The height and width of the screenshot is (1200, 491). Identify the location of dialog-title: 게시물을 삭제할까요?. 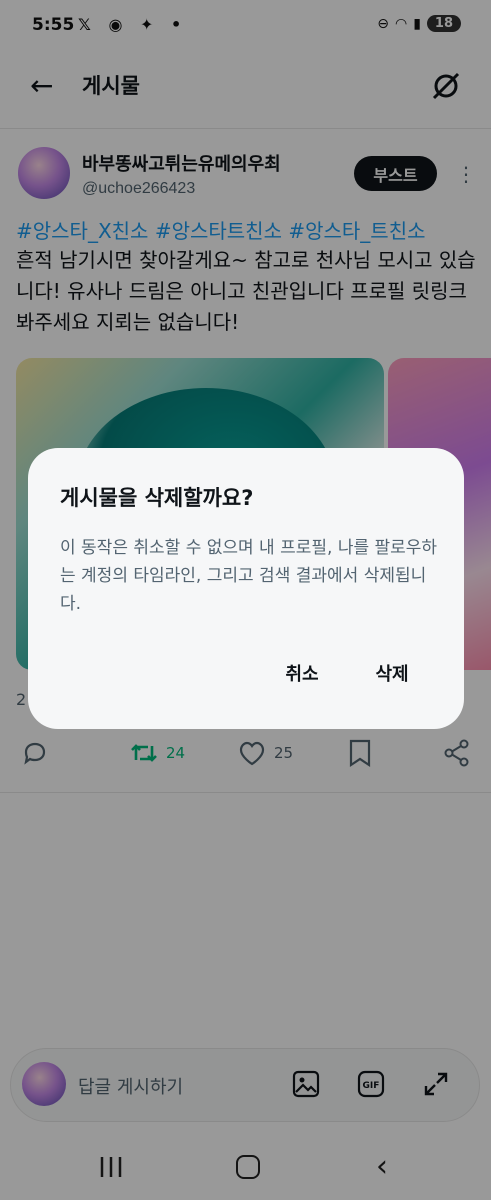
(157, 498).